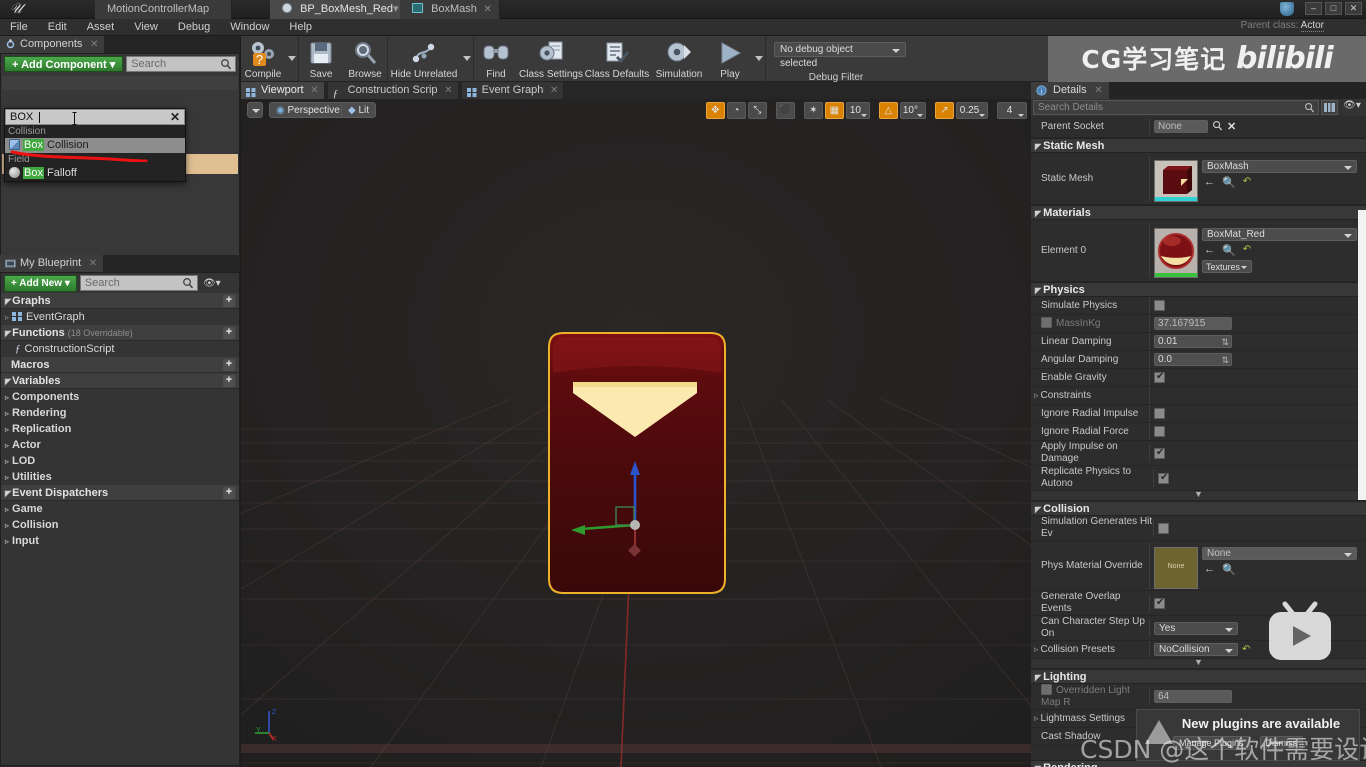 The image size is (1366, 767). Describe the element at coordinates (1279, 234) in the screenshot. I see `material-select: BoxMat_Red` at that location.